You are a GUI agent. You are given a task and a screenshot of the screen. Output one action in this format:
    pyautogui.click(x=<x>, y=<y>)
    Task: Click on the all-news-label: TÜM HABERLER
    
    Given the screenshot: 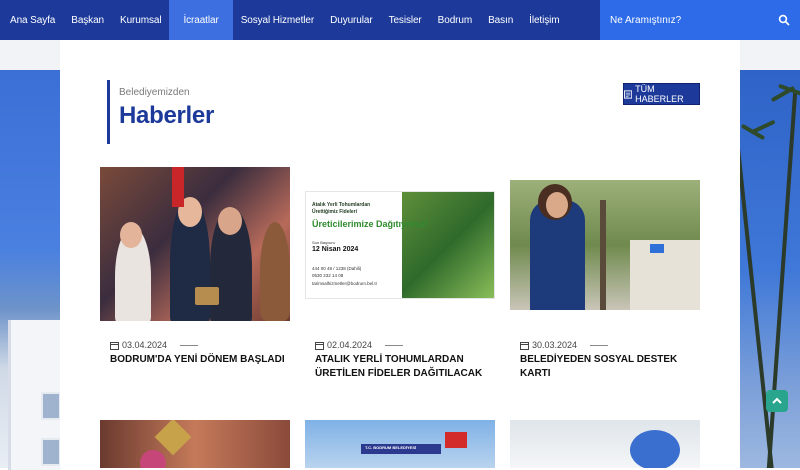 What is the action you would take?
    pyautogui.click(x=659, y=94)
    